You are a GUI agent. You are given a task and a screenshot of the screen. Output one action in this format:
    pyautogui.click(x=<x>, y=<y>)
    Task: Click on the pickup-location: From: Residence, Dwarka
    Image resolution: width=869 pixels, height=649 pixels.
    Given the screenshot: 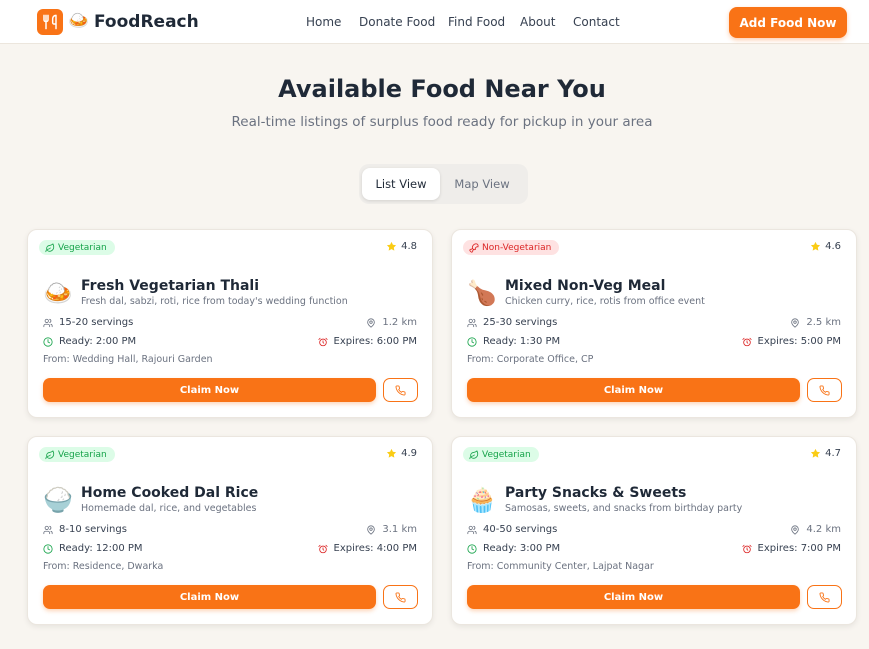 What is the action you would take?
    pyautogui.click(x=103, y=566)
    